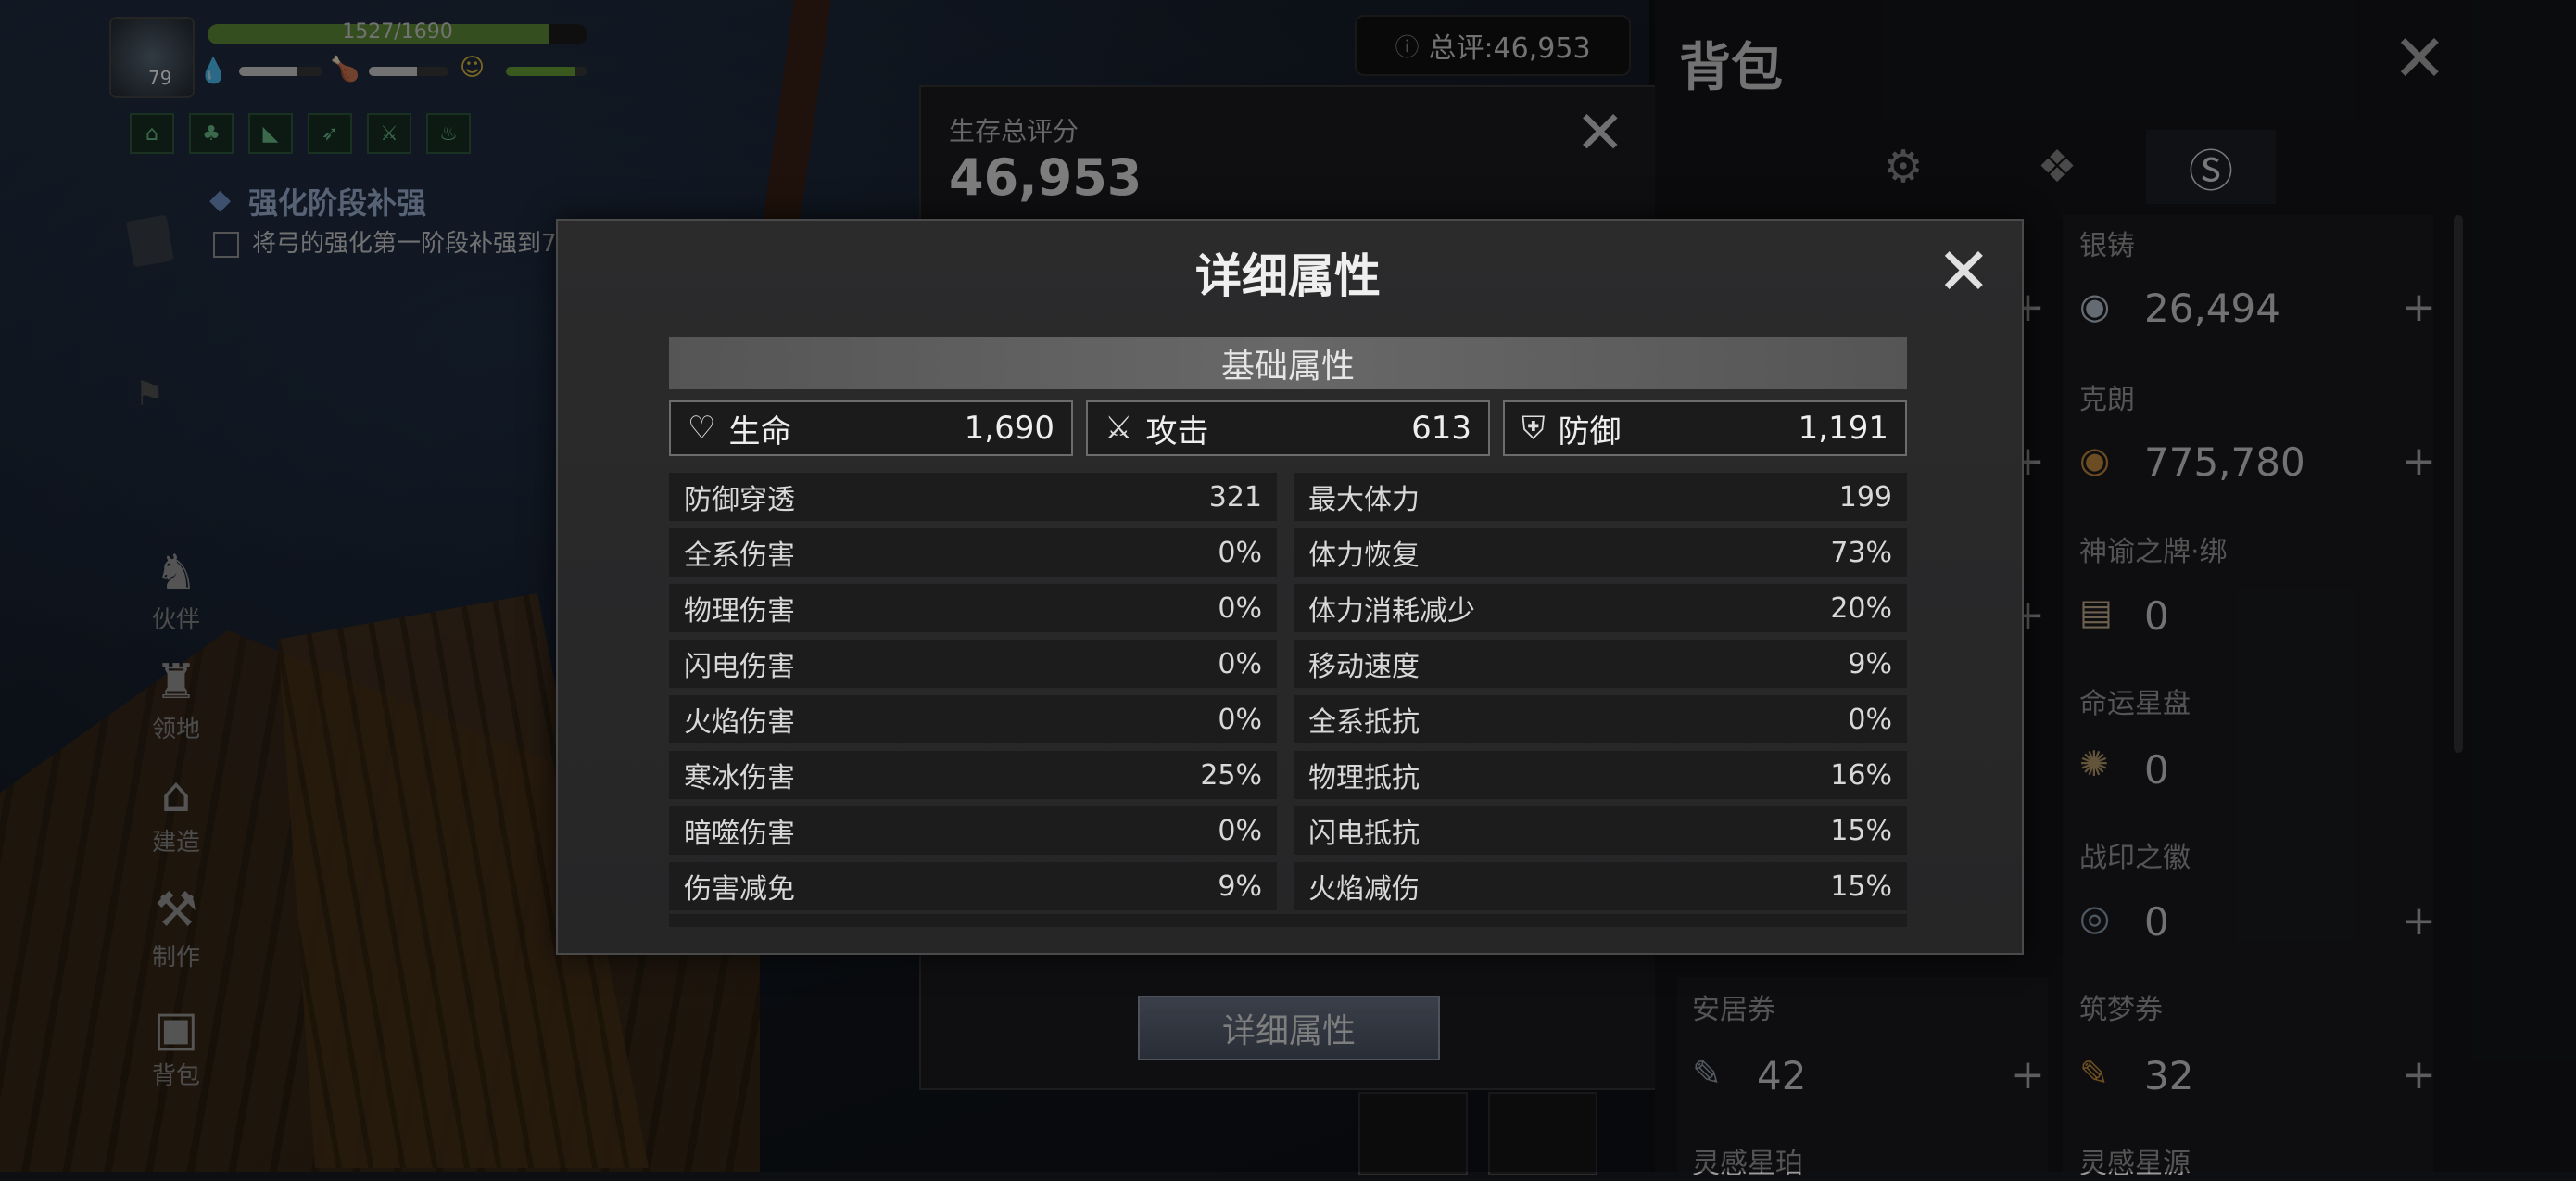 The height and width of the screenshot is (1181, 2576). Describe the element at coordinates (739, 556) in the screenshot. I see `stat-label: 全系伤害` at that location.